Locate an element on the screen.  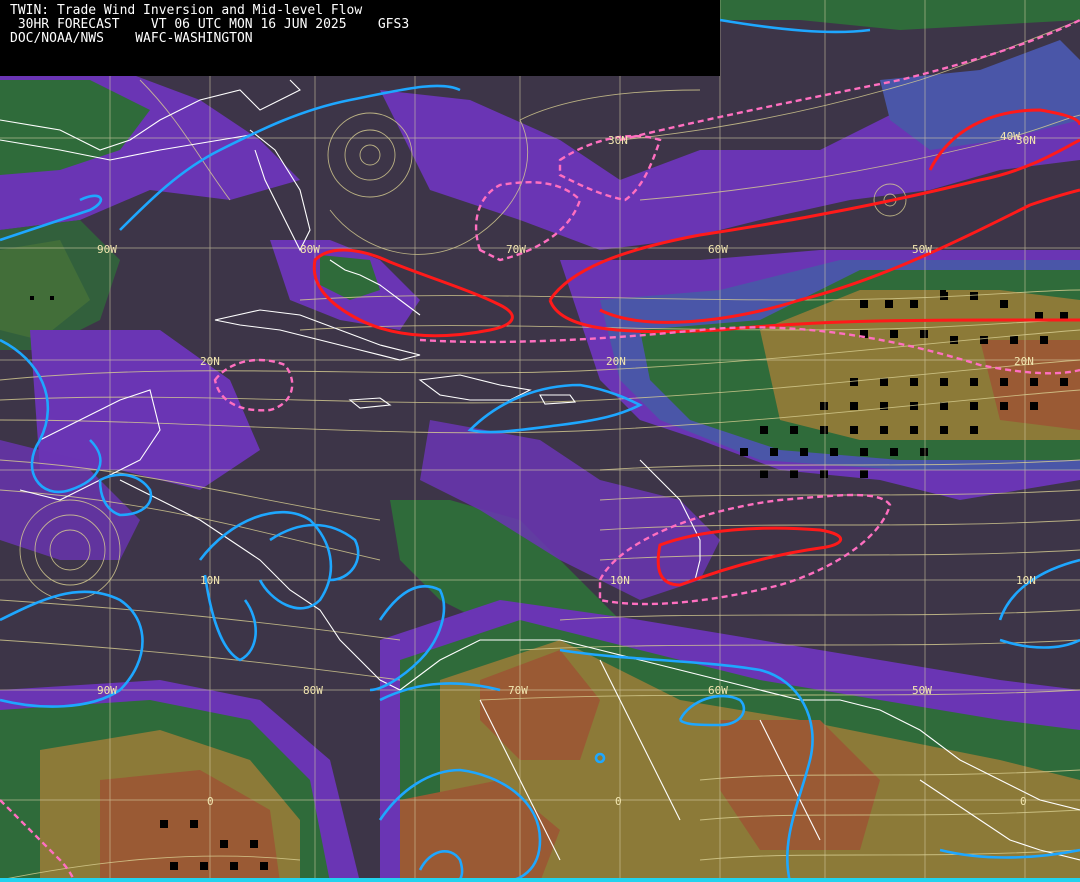
lat-label-10n-east: 10N is located at coordinates (1026, 580).